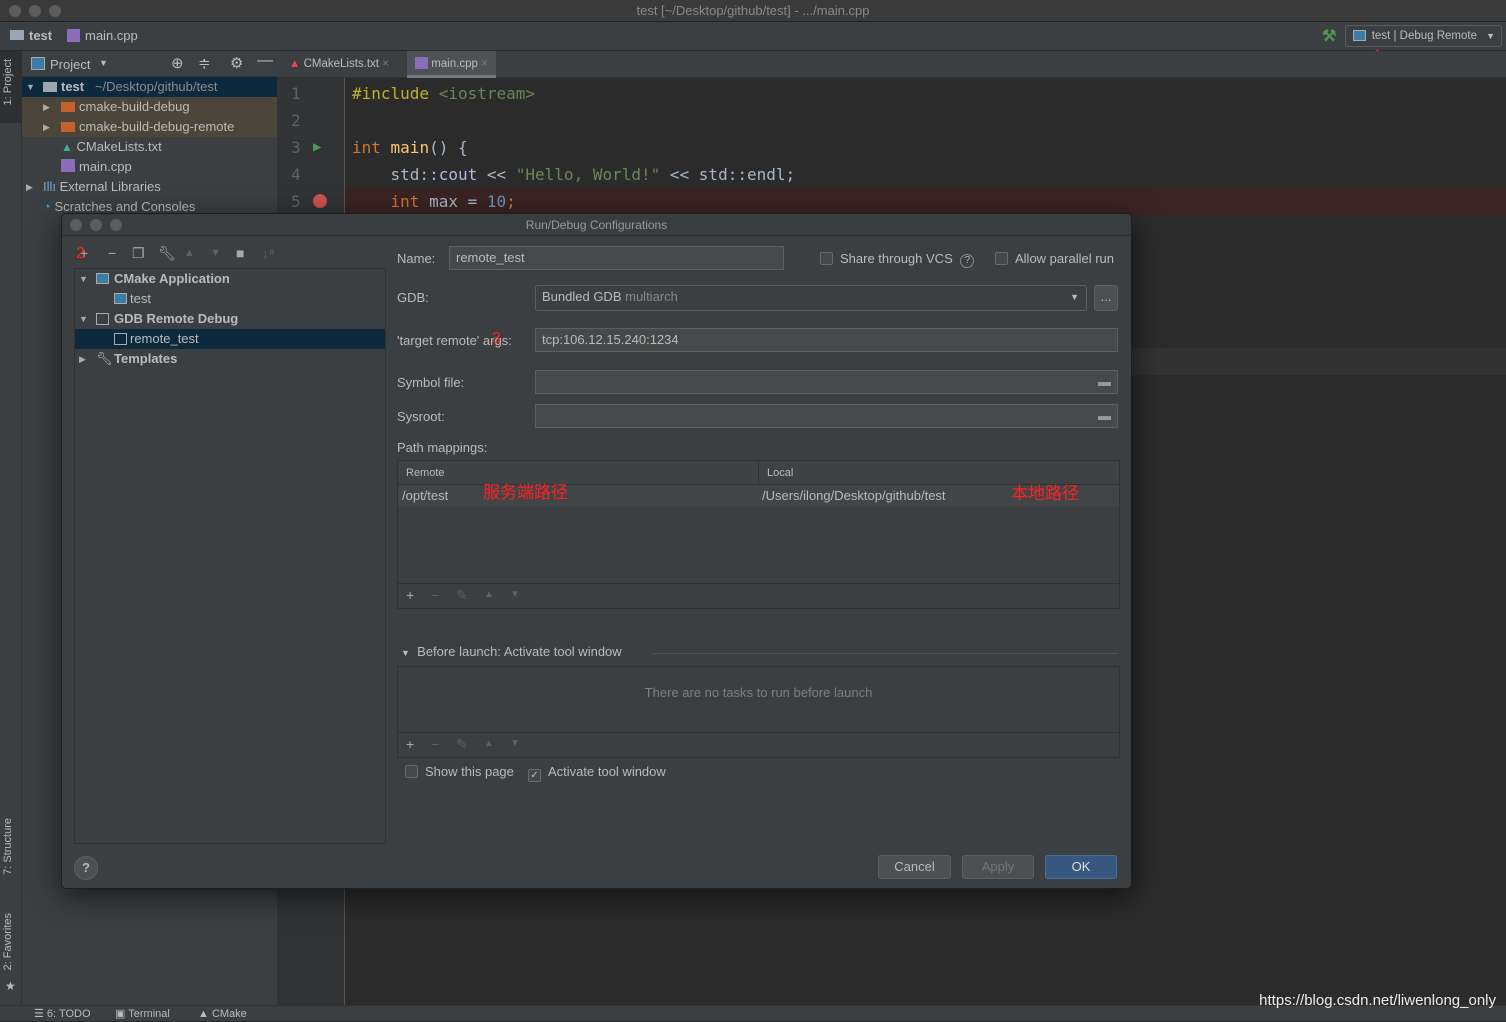 The height and width of the screenshot is (1022, 1506). I want to click on remove-config-icon: −, so click(112, 253).